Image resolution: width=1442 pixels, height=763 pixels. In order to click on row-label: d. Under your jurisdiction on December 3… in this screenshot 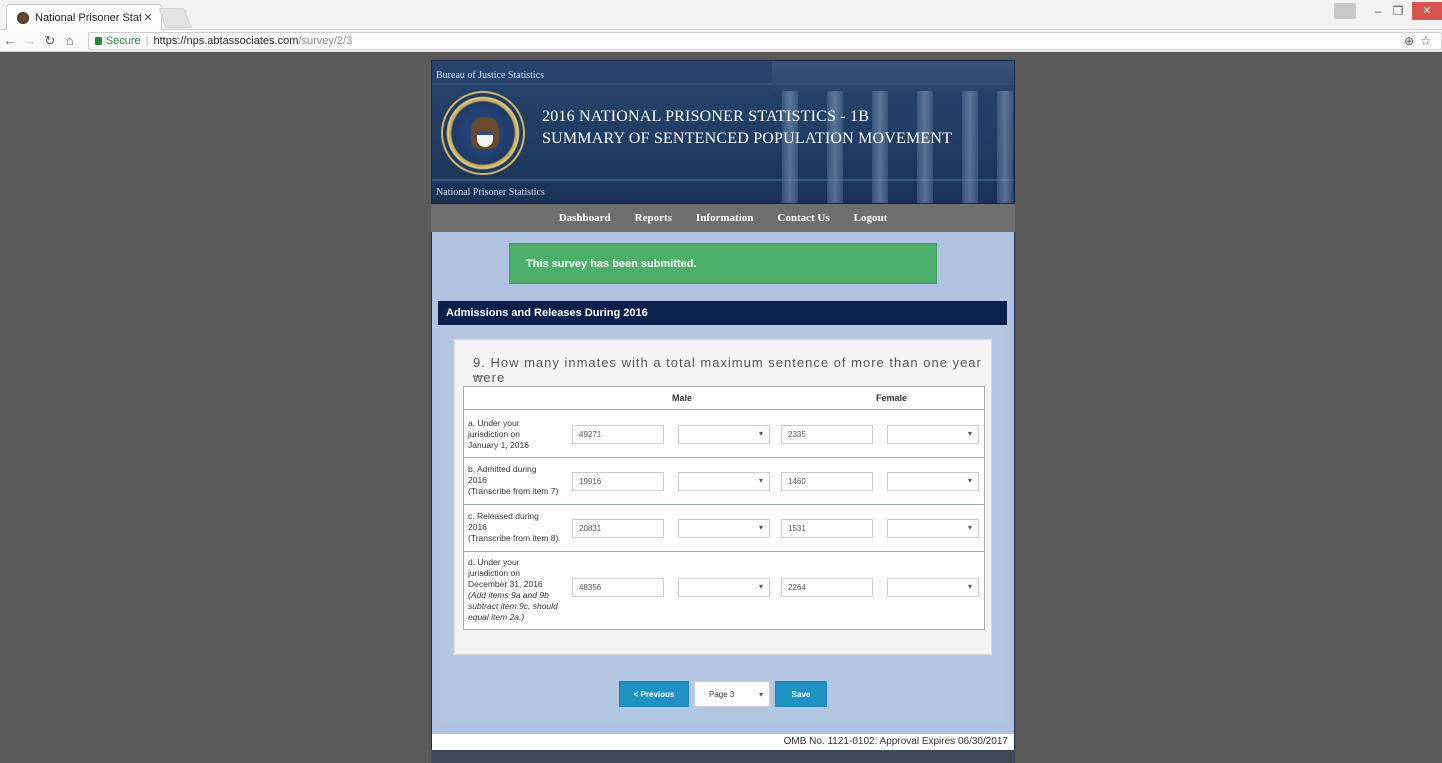, I will do `click(513, 589)`.